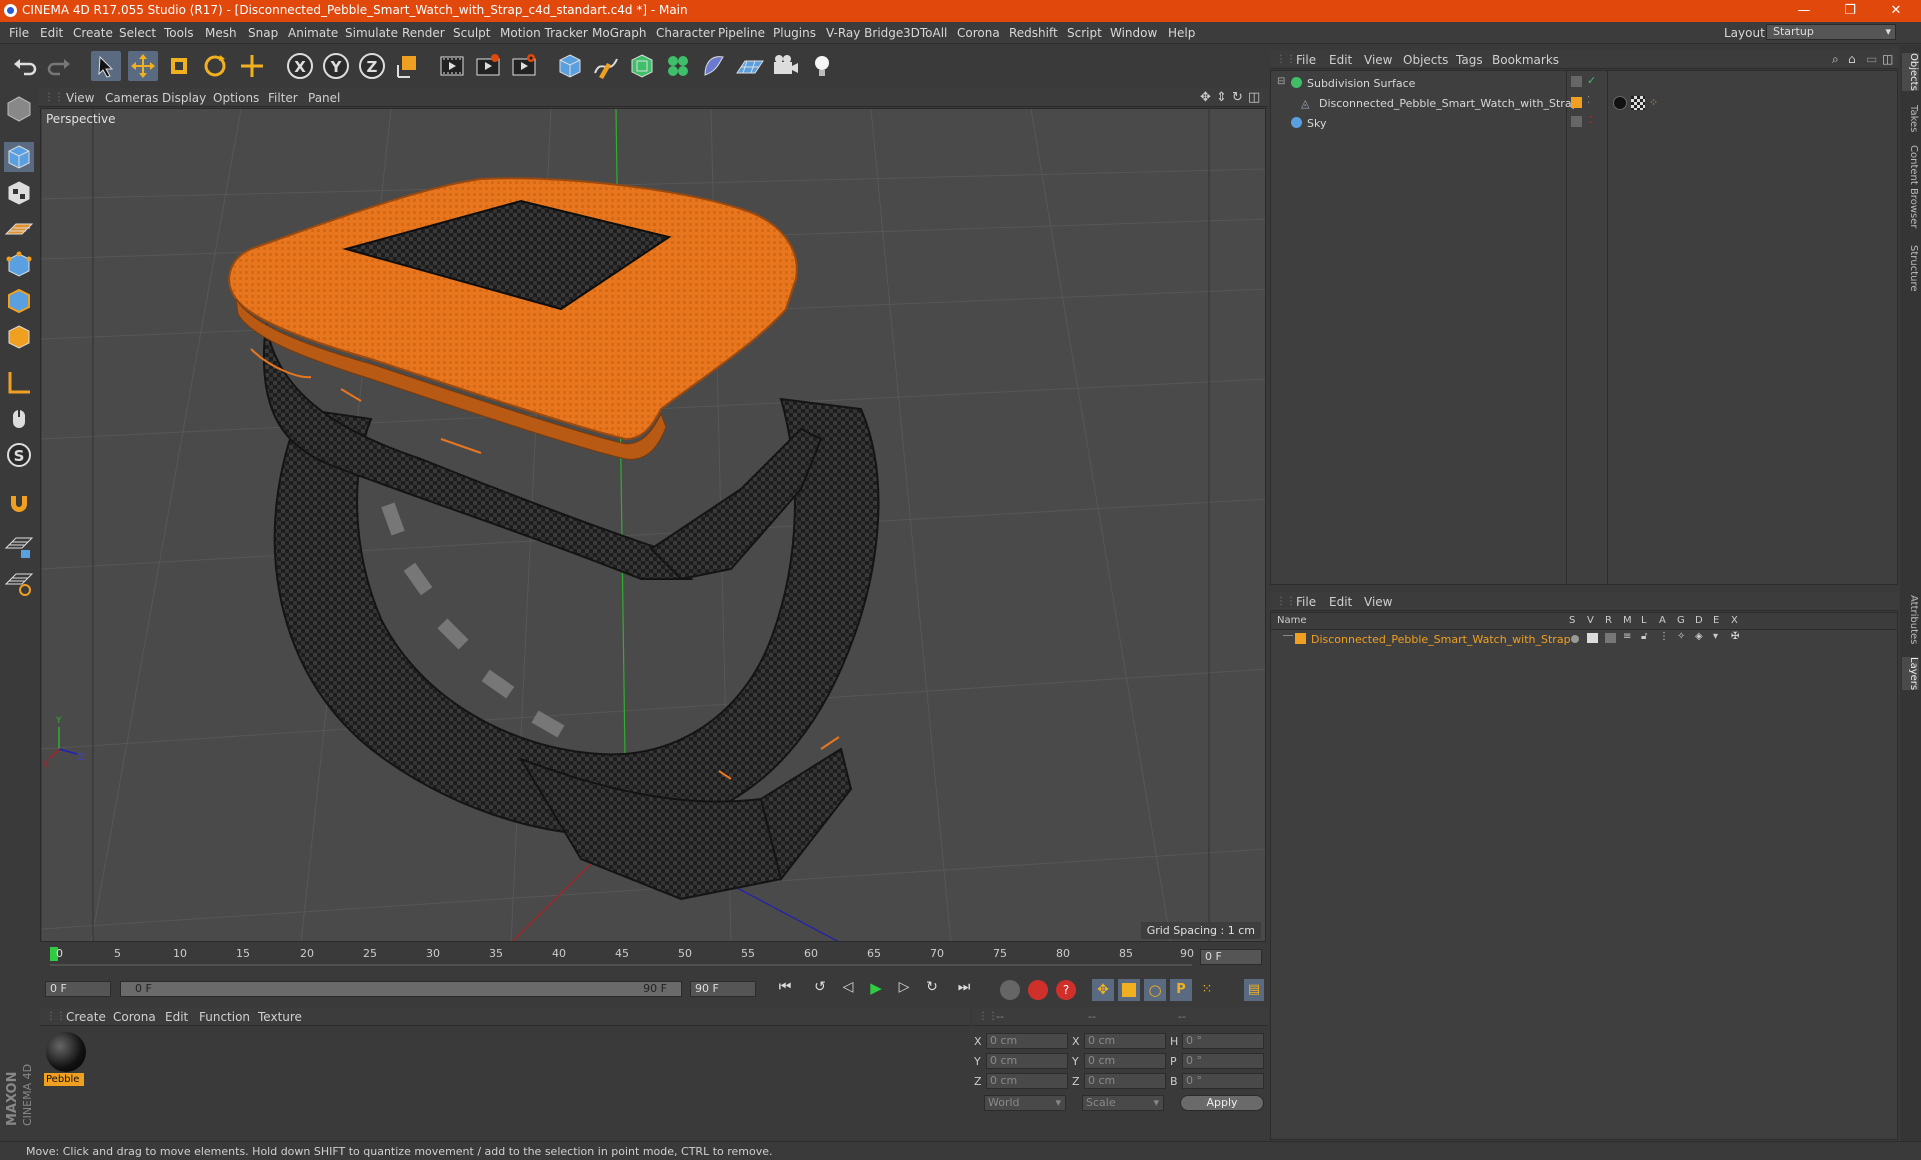  Describe the element at coordinates (544, 33) in the screenshot. I see `menu-motion-tracker: Motion Tracker` at that location.